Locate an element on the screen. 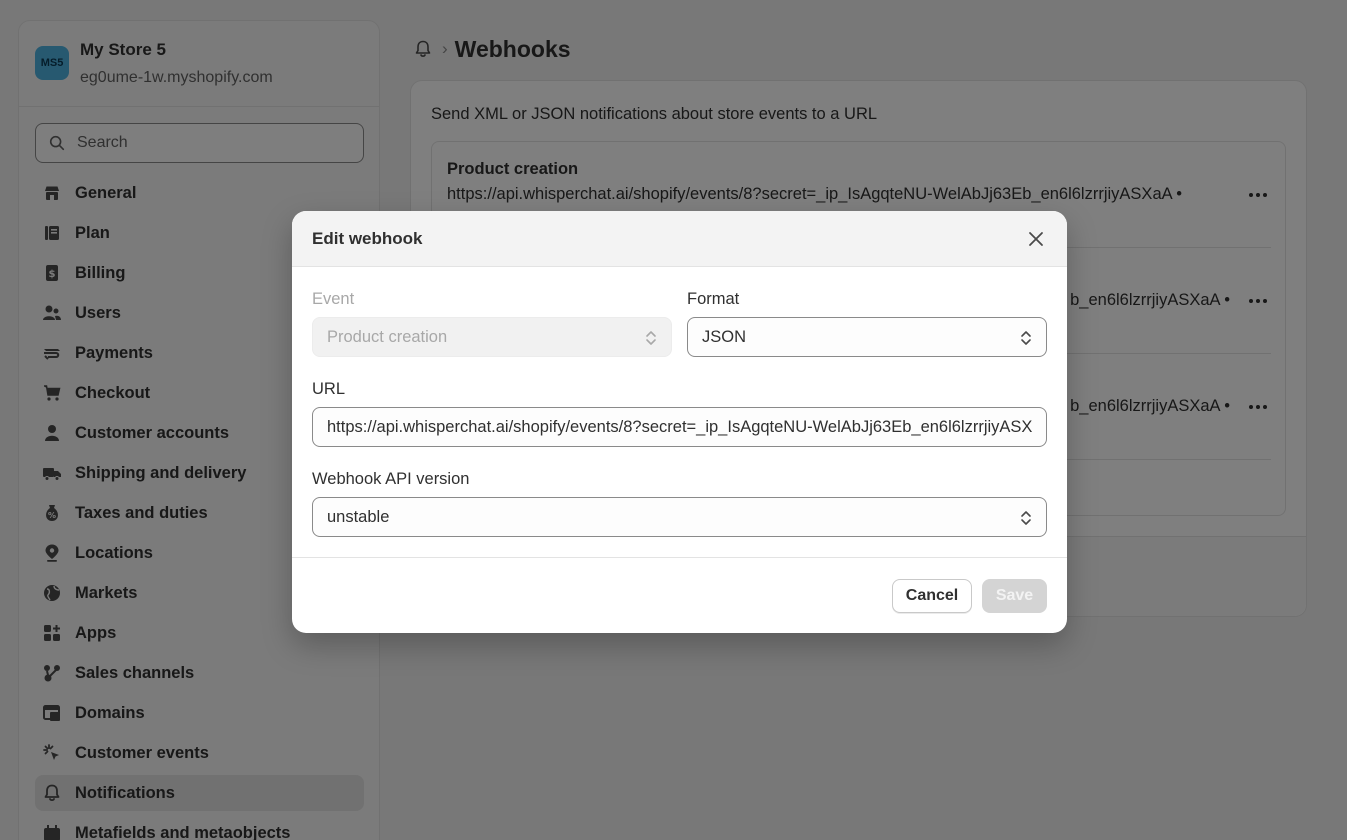  format-select: JSON is located at coordinates (867, 337).